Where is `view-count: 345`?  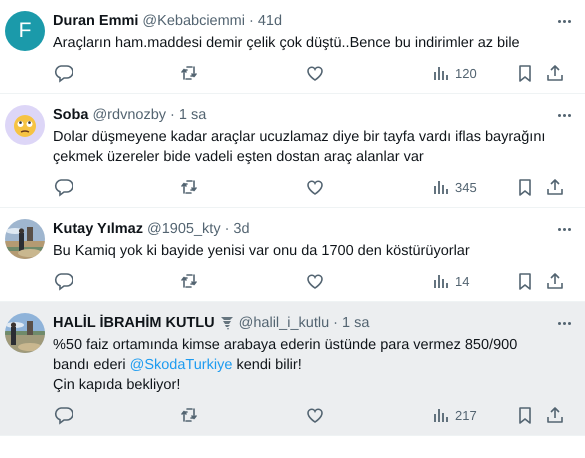 view-count: 345 is located at coordinates (466, 187).